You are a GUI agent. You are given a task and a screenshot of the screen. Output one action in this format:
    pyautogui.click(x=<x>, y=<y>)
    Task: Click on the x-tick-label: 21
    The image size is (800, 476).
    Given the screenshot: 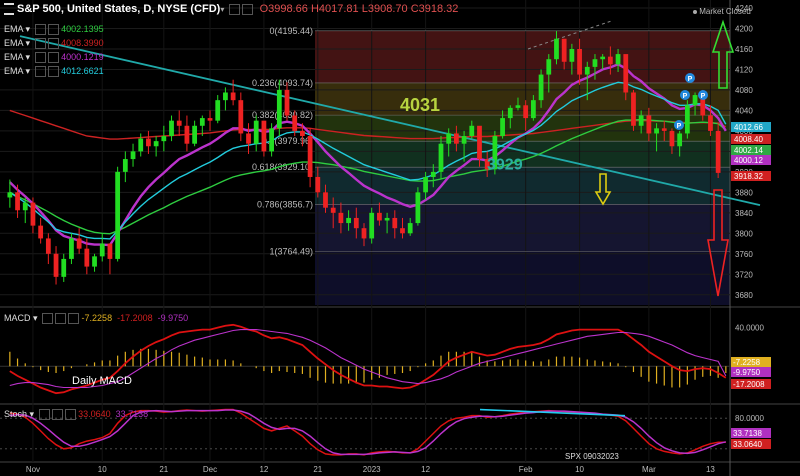 What is the action you would take?
    pyautogui.click(x=163, y=469)
    